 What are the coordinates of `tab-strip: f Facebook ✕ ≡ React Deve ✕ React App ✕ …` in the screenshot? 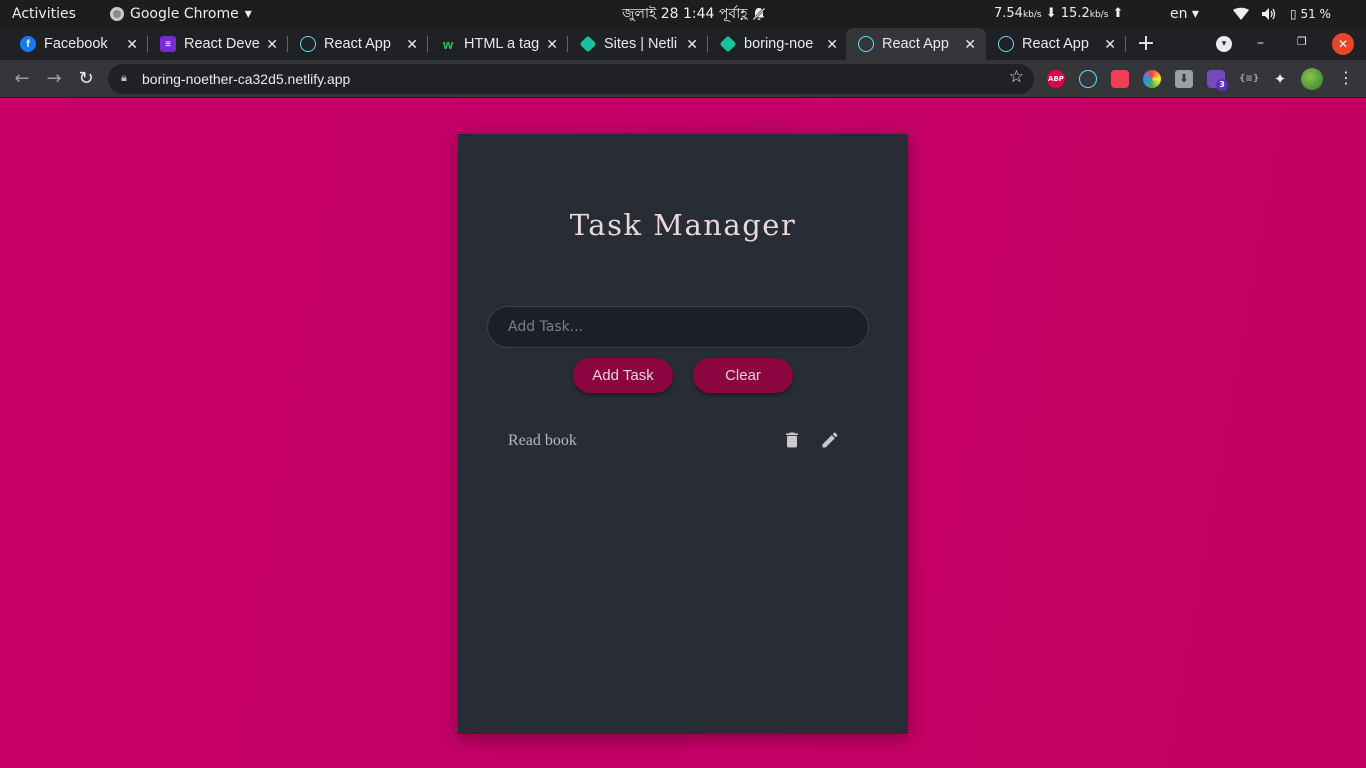 It's located at (683, 44).